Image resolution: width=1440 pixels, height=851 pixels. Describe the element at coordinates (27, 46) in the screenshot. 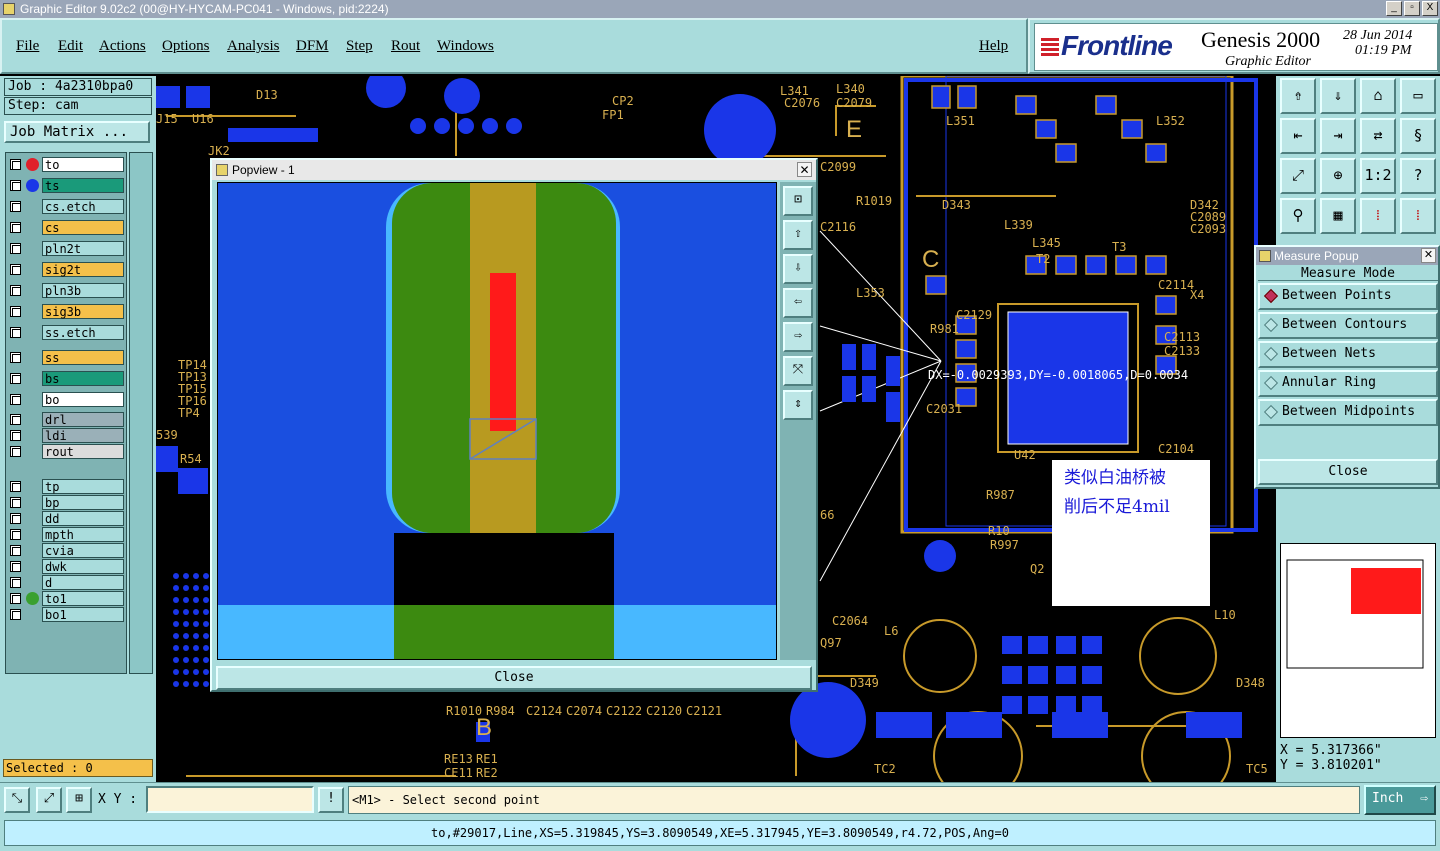

I see `menu-file: File` at that location.